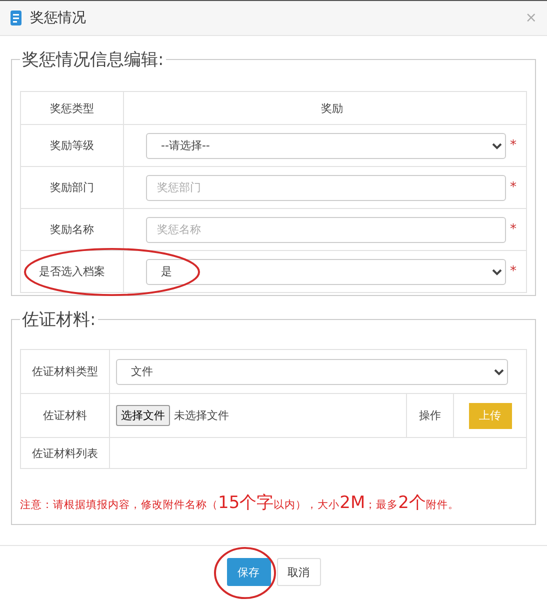 This screenshot has height=607, width=547. I want to click on dropdown: 文件, so click(312, 371).